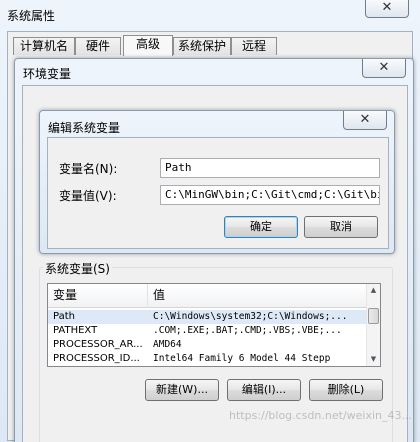 The image size is (420, 442). Describe the element at coordinates (47, 74) in the screenshot. I see `environment-variables-title: 环境变量` at that location.